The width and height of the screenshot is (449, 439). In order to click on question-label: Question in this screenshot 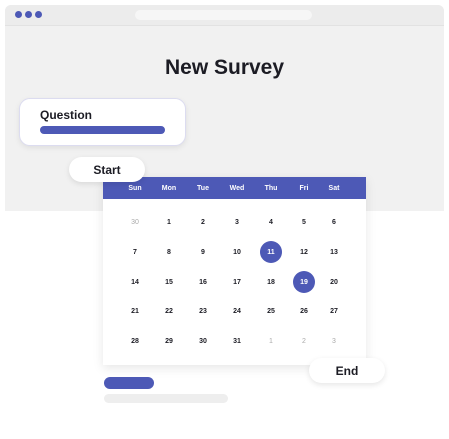, I will do `click(66, 115)`.